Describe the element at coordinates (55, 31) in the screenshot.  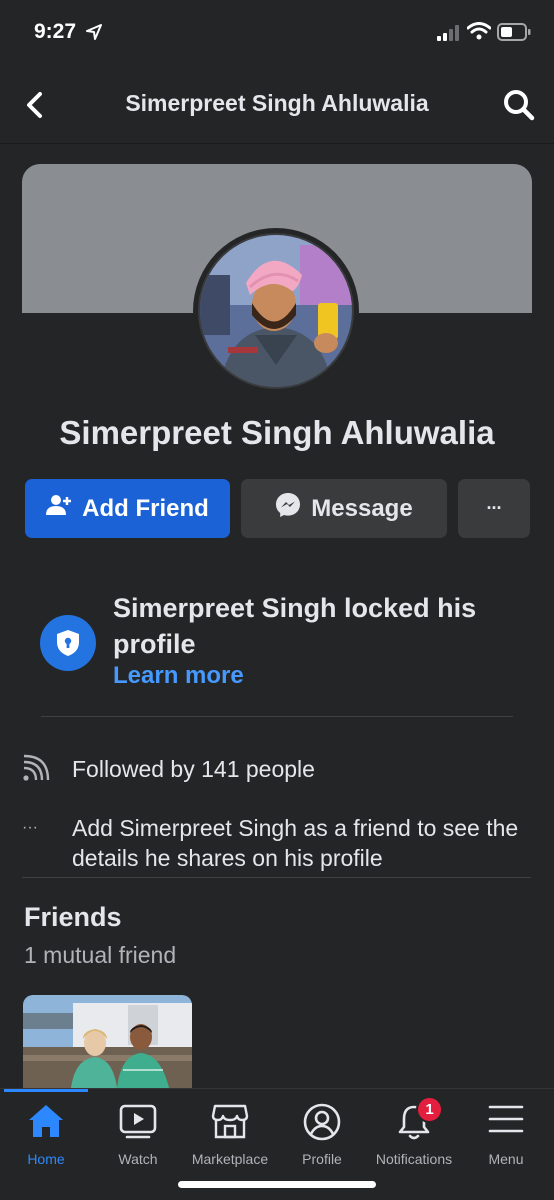
I see `status-time: 9:27` at that location.